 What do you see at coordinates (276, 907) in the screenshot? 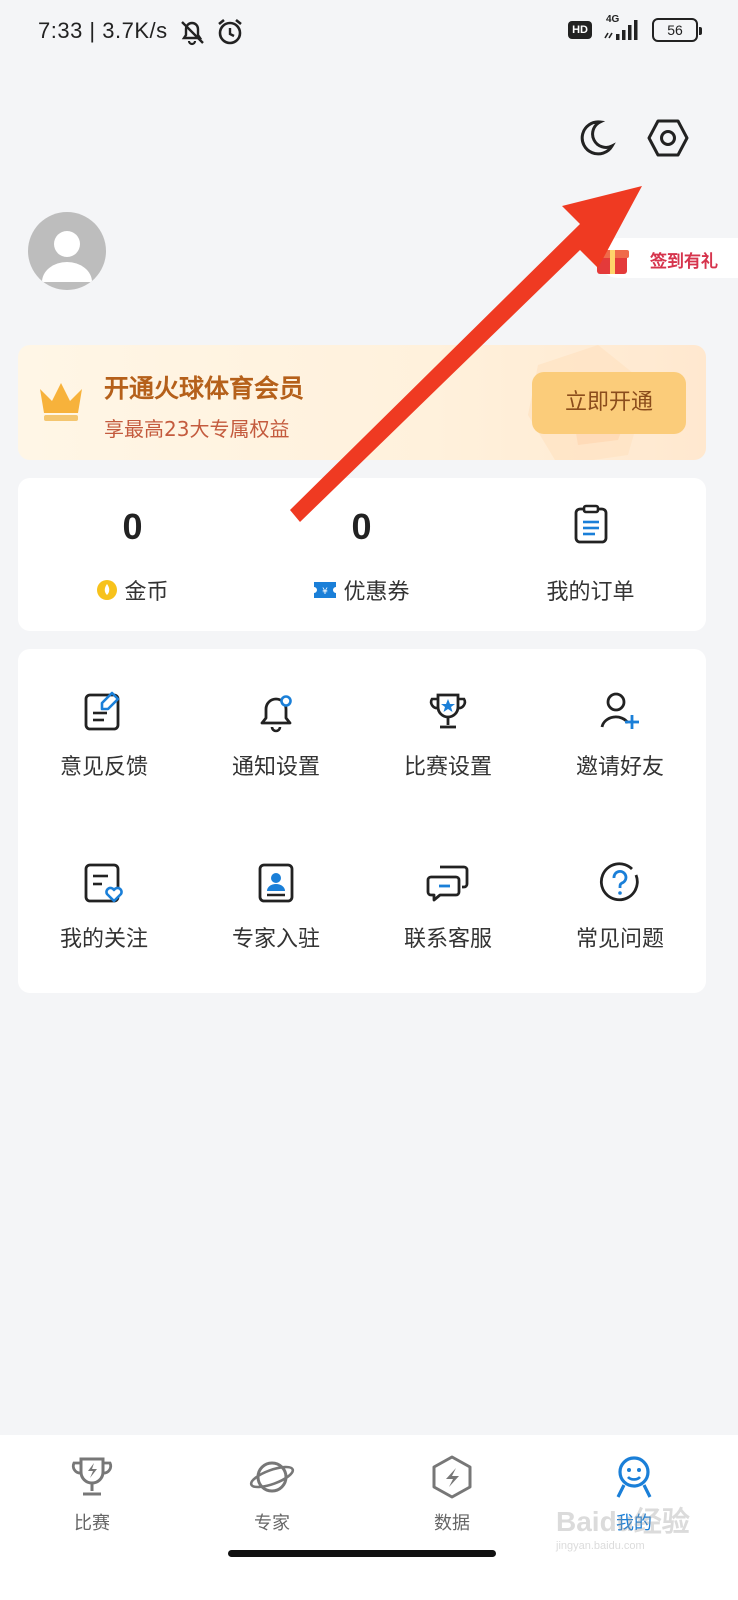
I see `expert-join-item: 专家入驻` at bounding box center [276, 907].